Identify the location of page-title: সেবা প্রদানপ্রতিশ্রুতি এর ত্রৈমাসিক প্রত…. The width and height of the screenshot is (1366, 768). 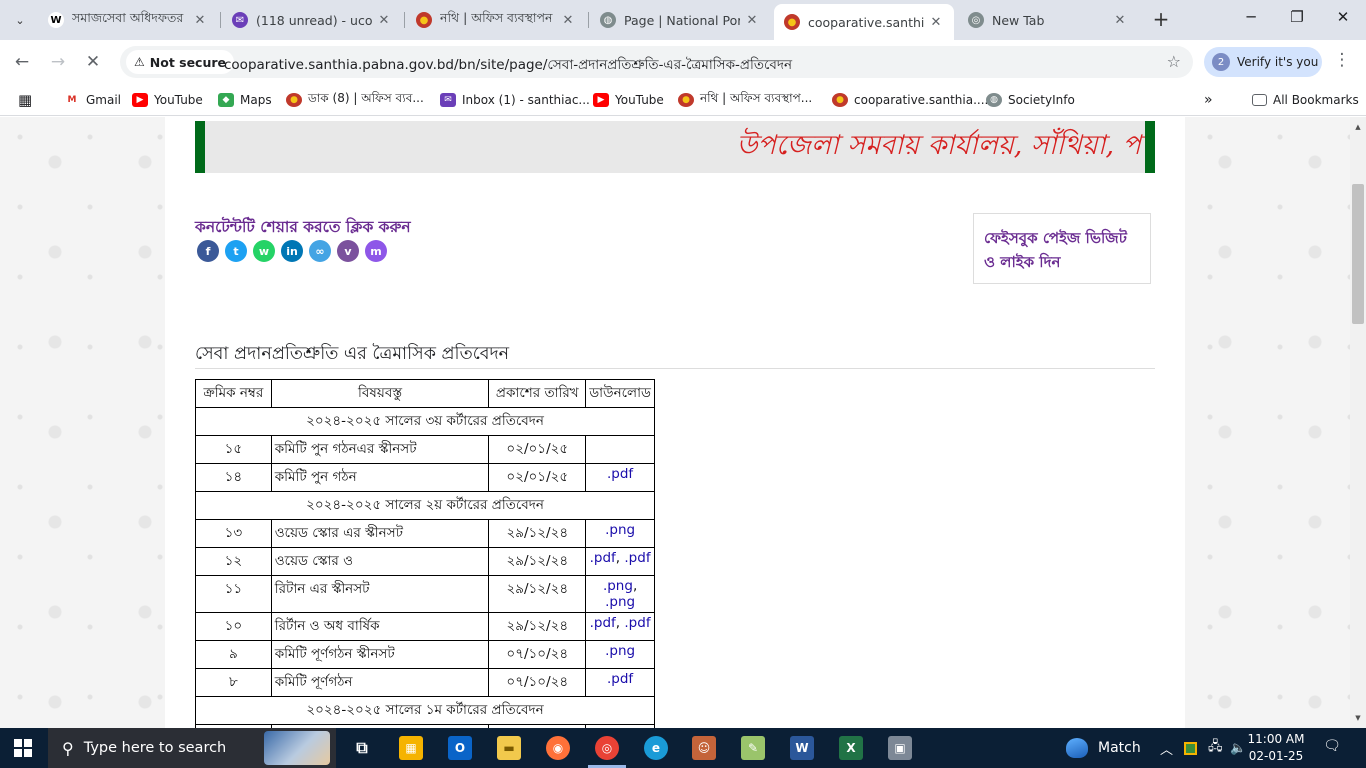
(352, 354).